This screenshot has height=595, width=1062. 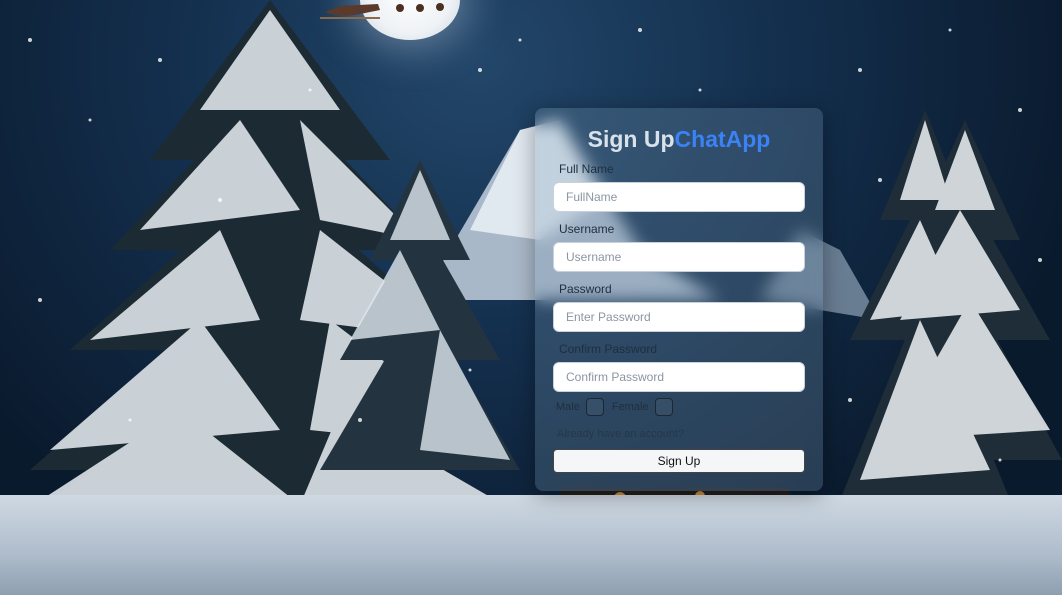 What do you see at coordinates (608, 349) in the screenshot?
I see `confirm-password-label: Confirm Password` at bounding box center [608, 349].